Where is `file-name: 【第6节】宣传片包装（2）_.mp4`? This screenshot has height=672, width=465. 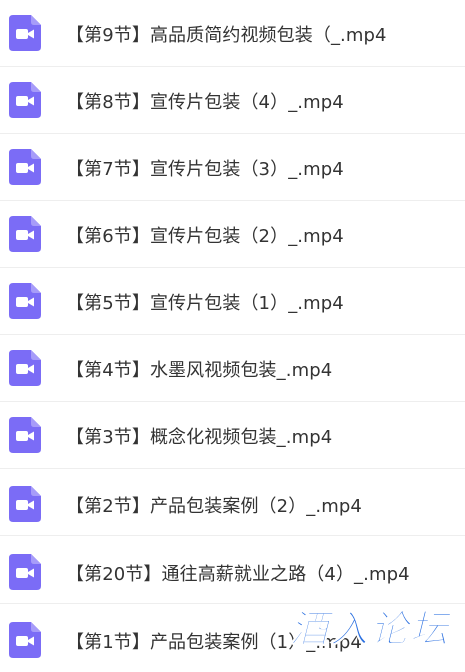
file-name: 【第6节】宣传片包装（2）_.mp4 is located at coordinates (205, 236).